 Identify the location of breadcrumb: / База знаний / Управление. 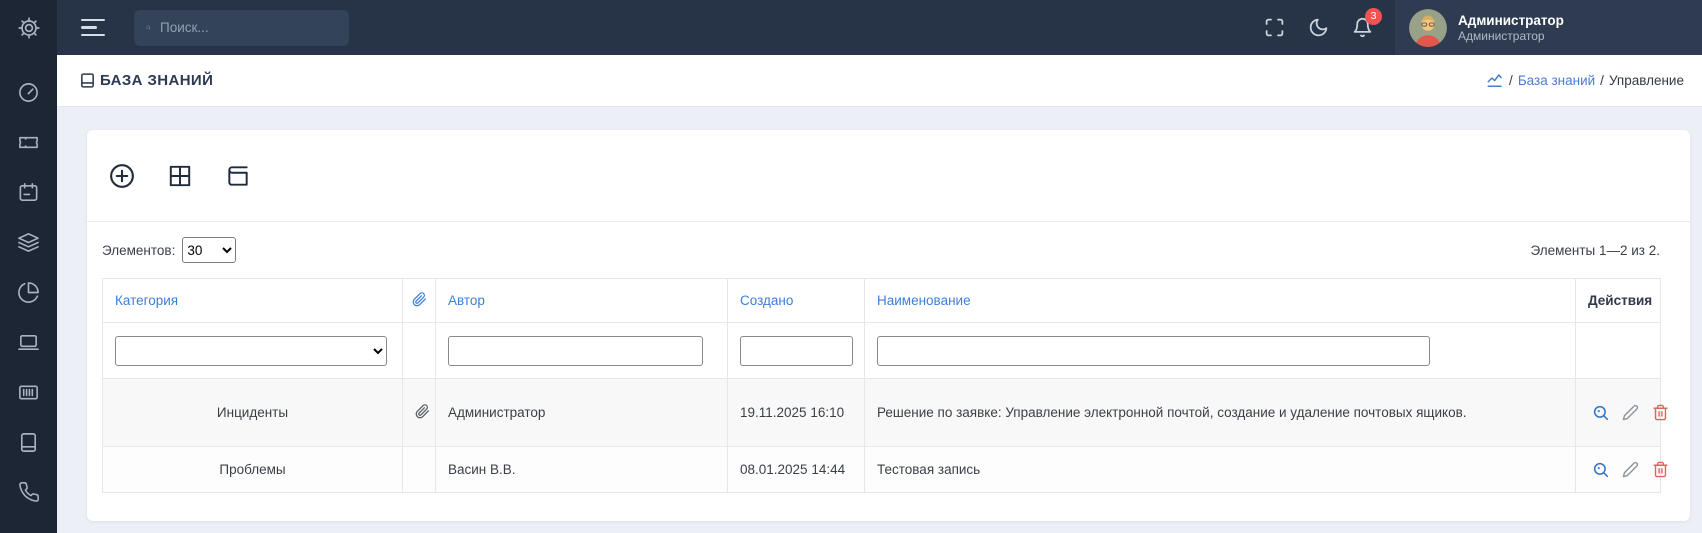
(1585, 81).